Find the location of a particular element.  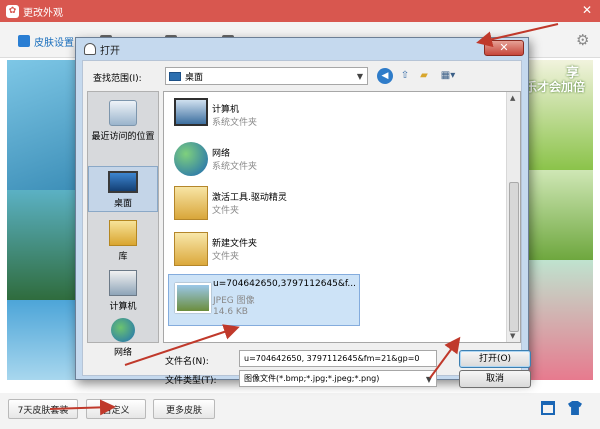

file-type-select: 图像文件(*.bmp;*.jpg;*.jpeg;*.png) ▼ is located at coordinates (338, 378).